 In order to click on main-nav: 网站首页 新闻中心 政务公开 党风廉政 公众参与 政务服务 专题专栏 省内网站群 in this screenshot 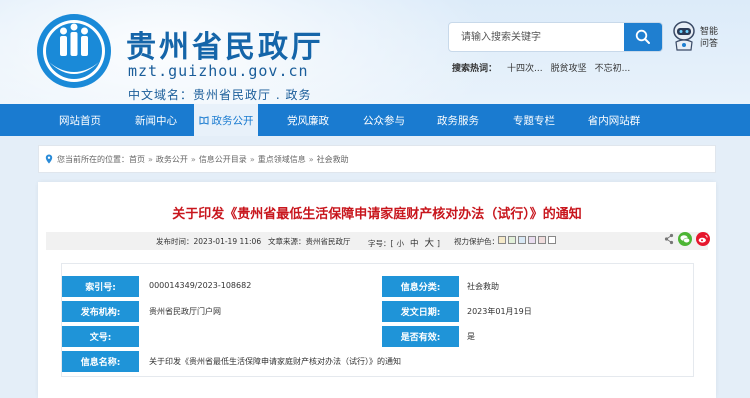, I will do `click(375, 120)`.